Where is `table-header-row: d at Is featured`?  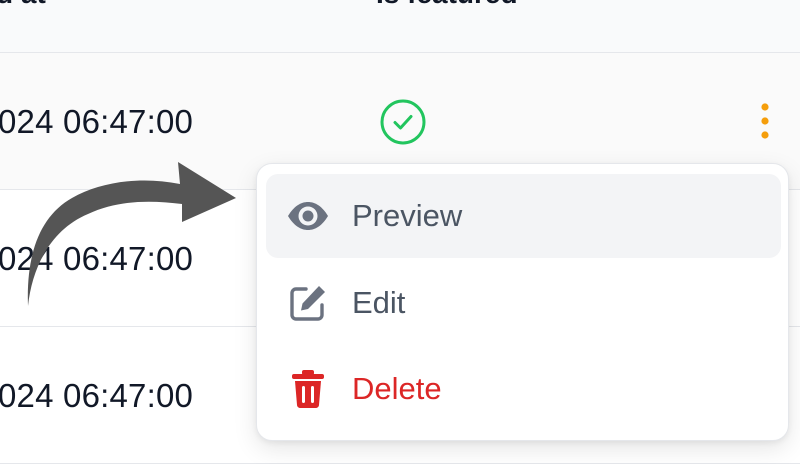
table-header-row: d at Is featured is located at coordinates (400, 26).